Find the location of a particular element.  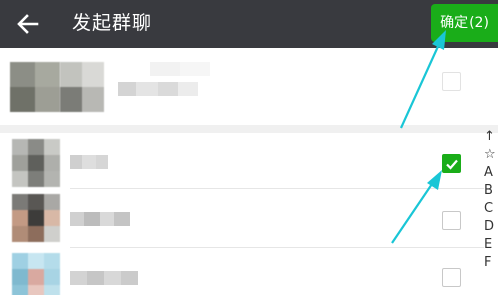

alphabet-index: ↑ ☆ A B C D E F is located at coordinates (491, 200).